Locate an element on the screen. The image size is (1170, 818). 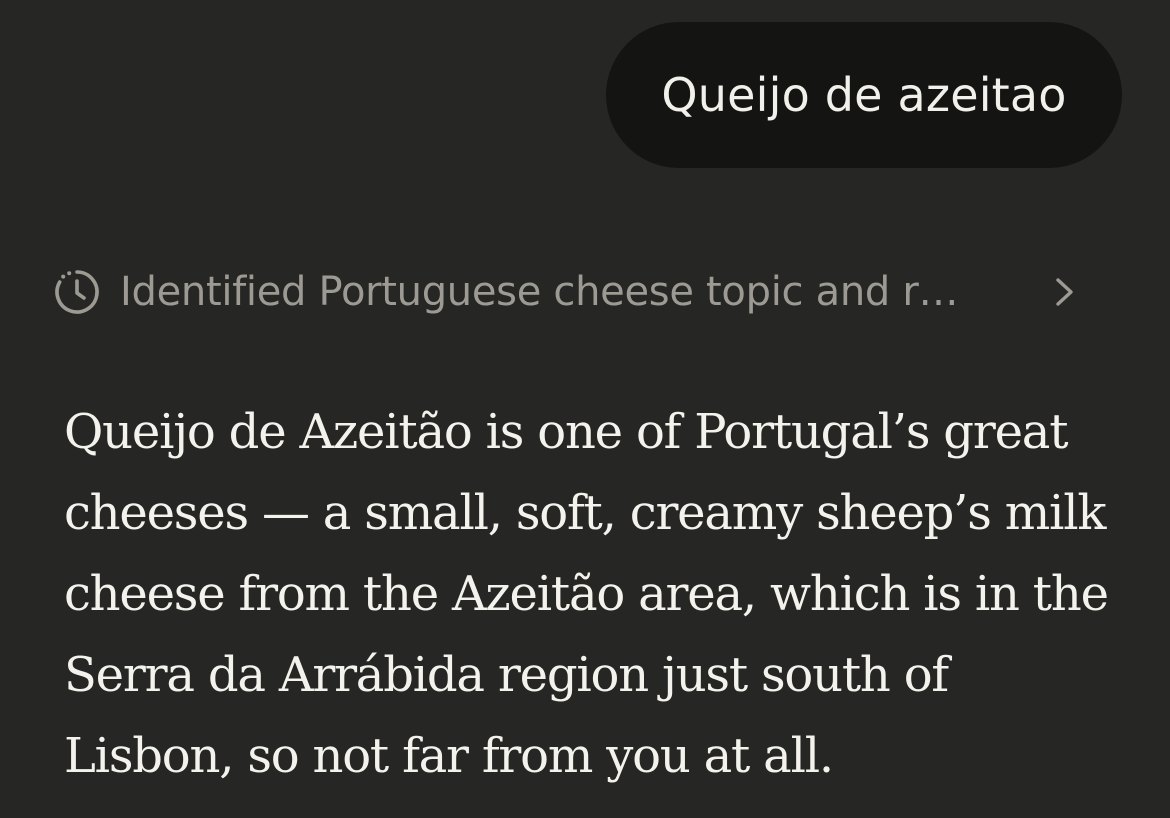
user-message-text: Queijo de azeitao is located at coordinates (864, 95).